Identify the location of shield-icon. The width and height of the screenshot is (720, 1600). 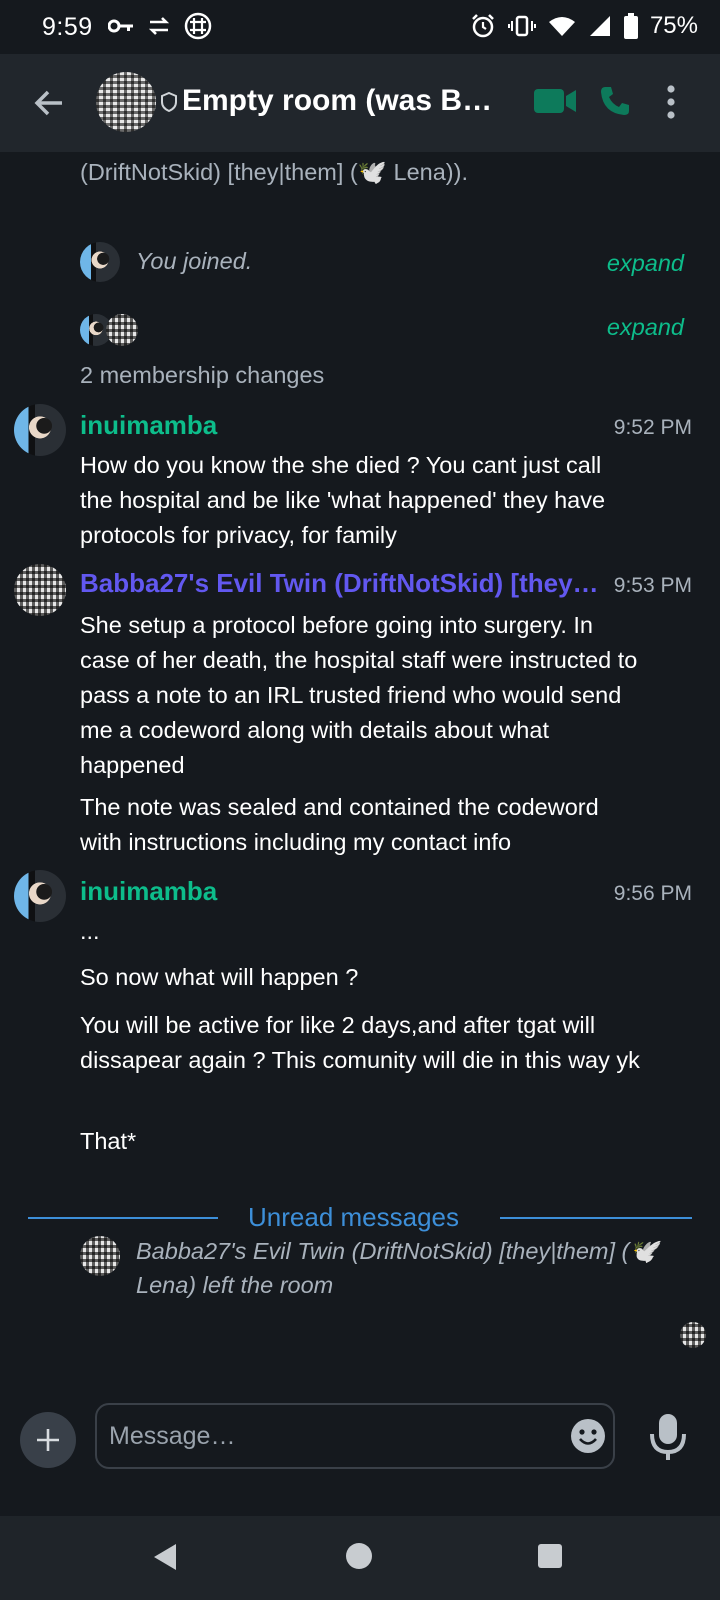
(169, 102).